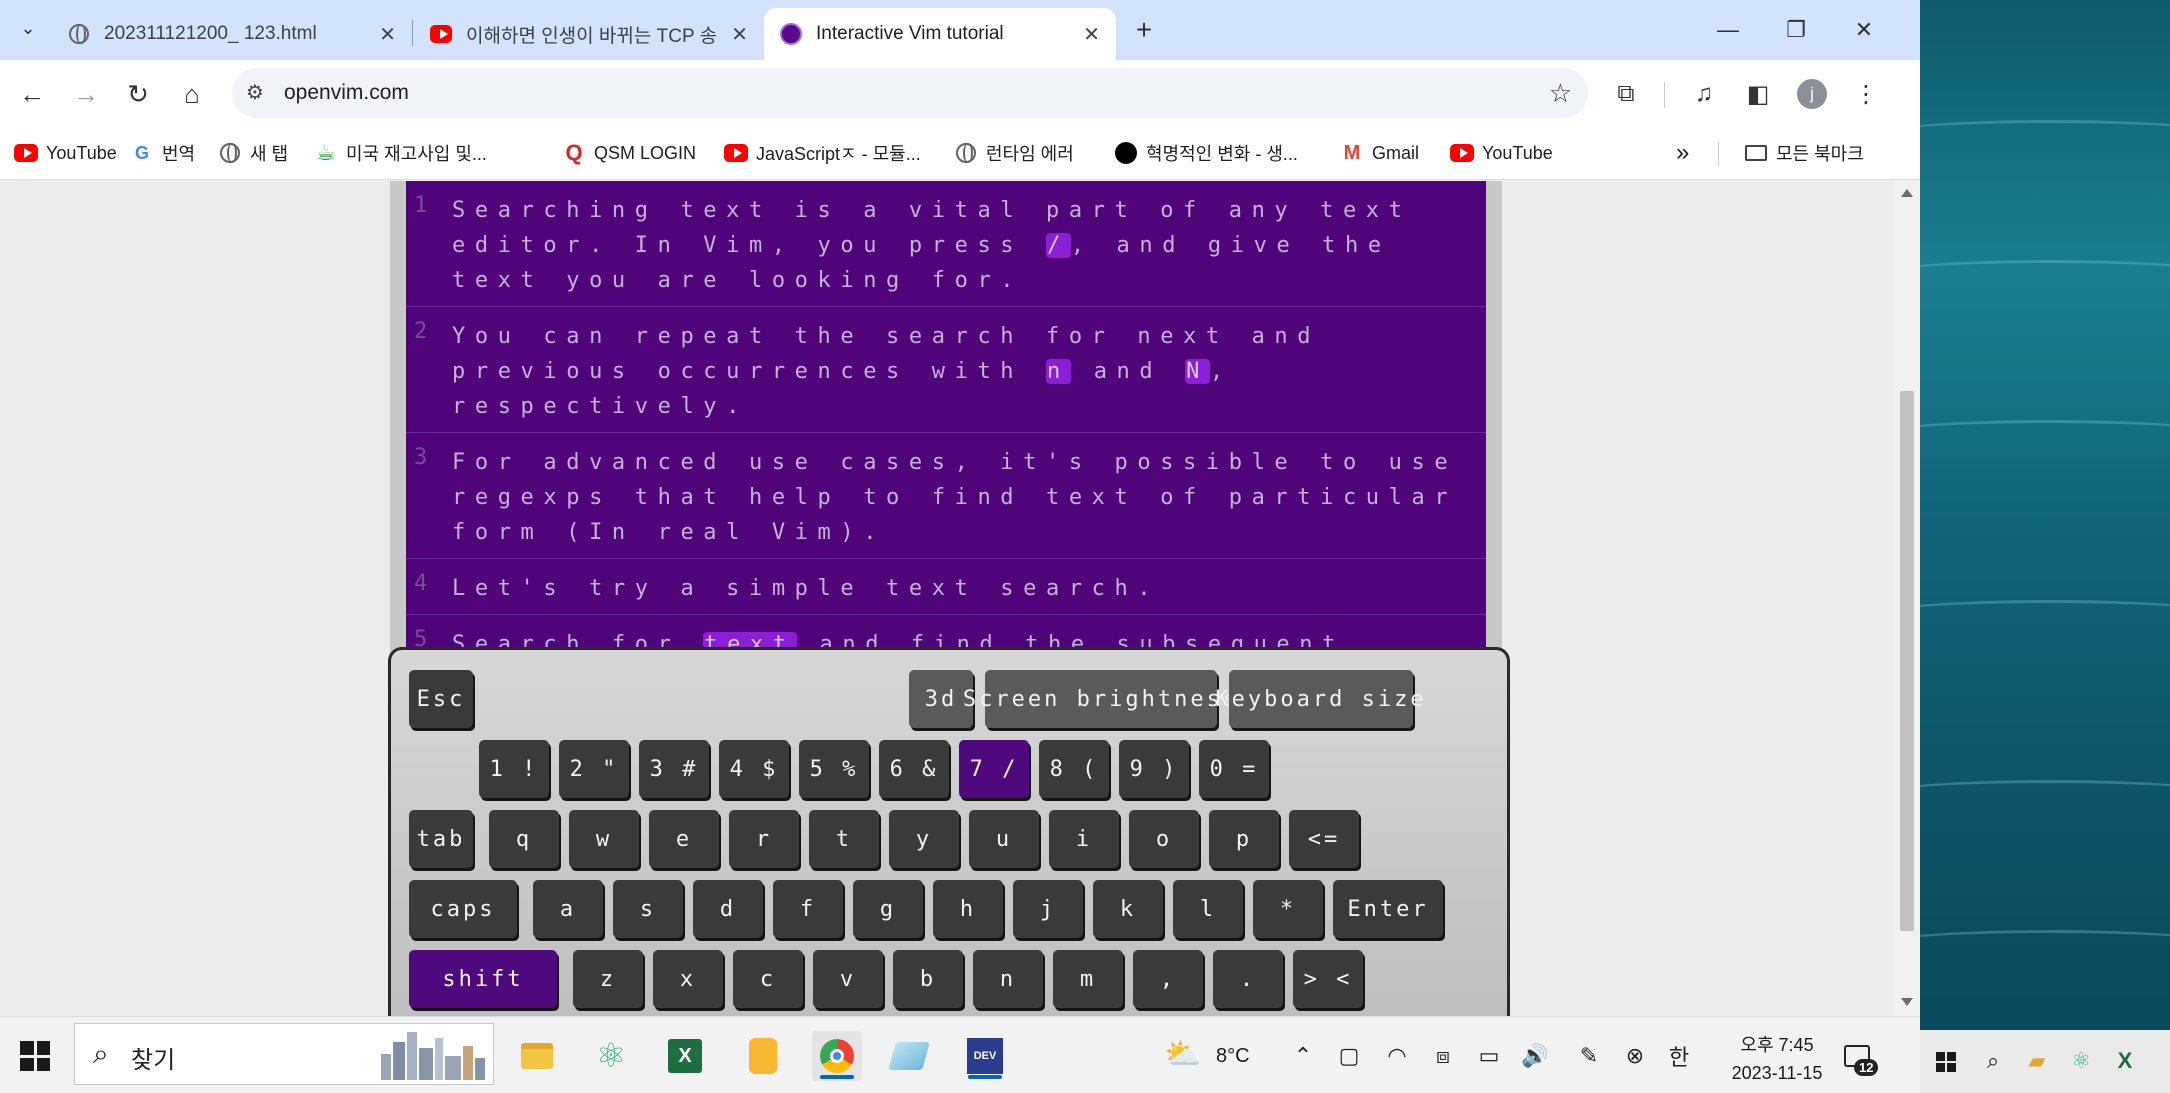 This screenshot has height=1093, width=2170. Describe the element at coordinates (441, 839) in the screenshot. I see `key-tab: tab` at that location.